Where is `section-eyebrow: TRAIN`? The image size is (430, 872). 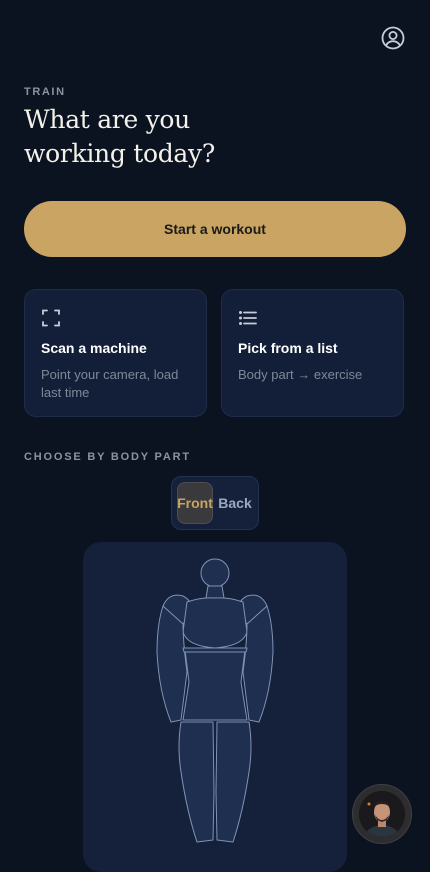
section-eyebrow: TRAIN is located at coordinates (45, 92).